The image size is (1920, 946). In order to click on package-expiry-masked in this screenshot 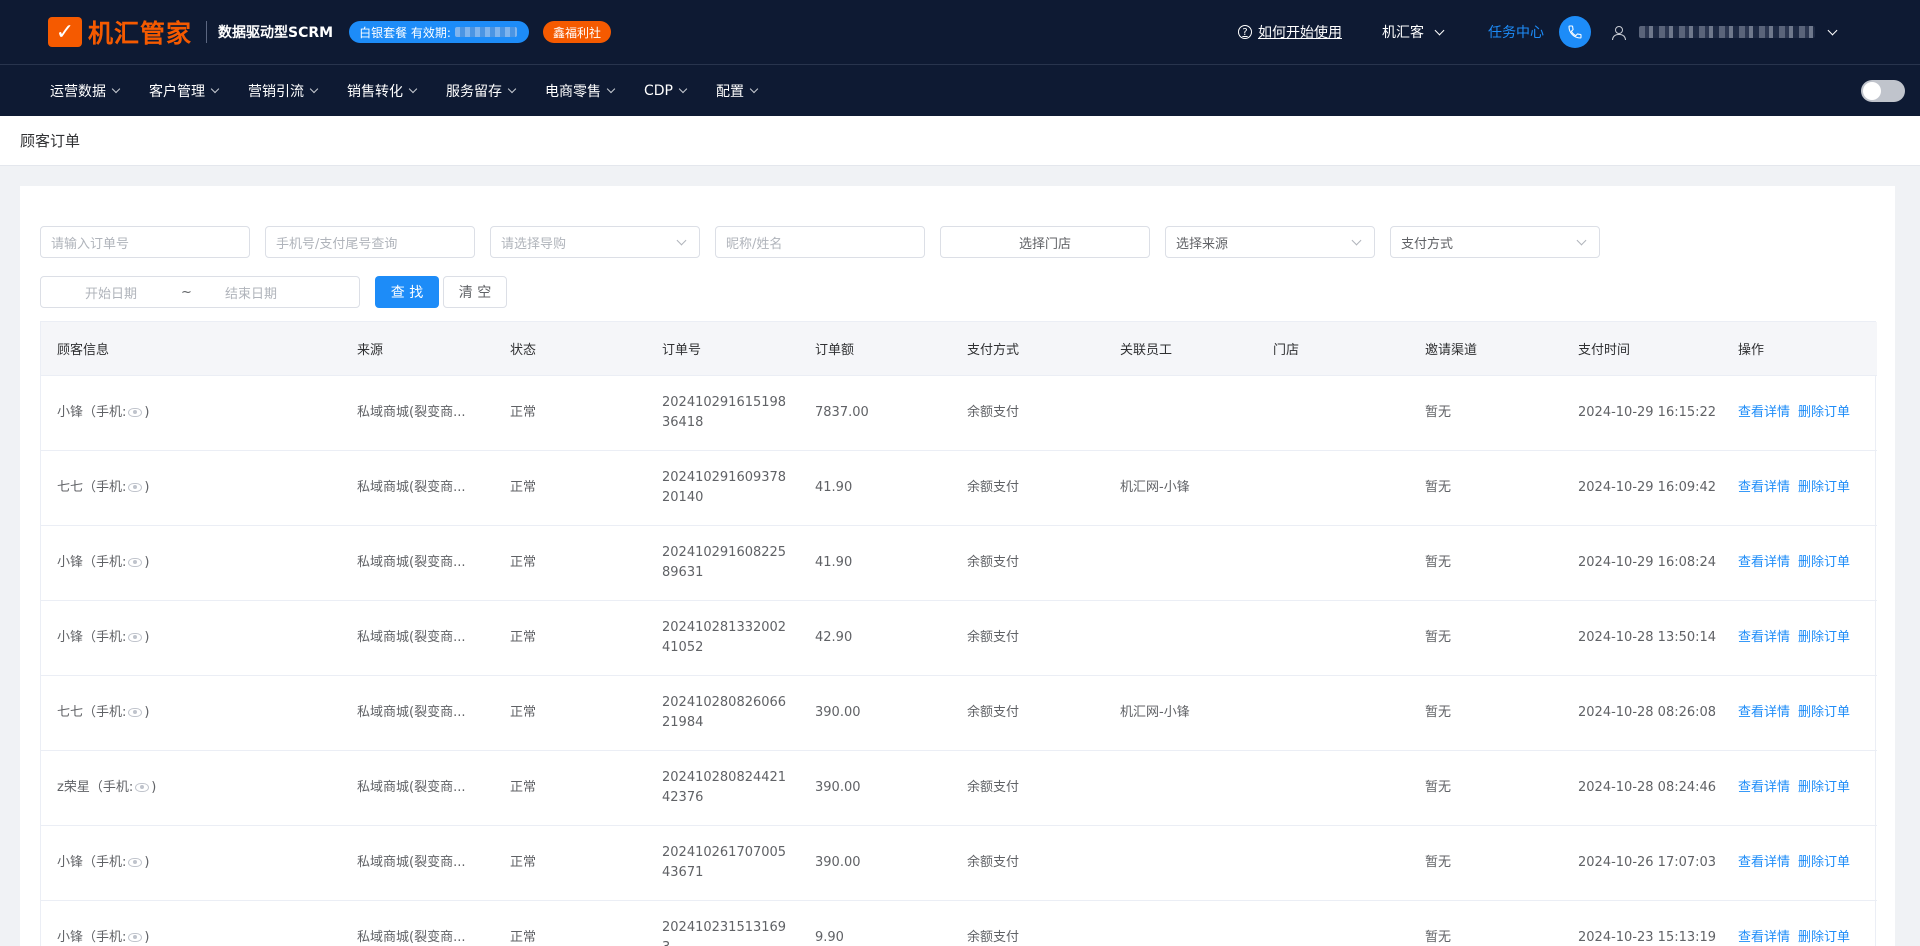, I will do `click(486, 32)`.